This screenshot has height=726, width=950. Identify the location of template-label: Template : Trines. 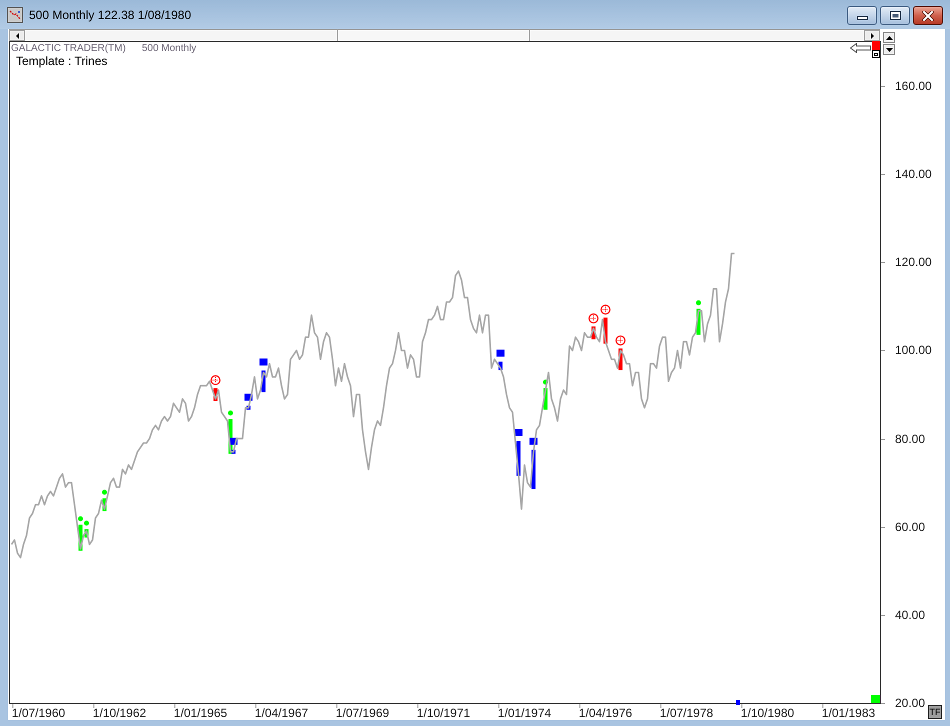
(62, 61).